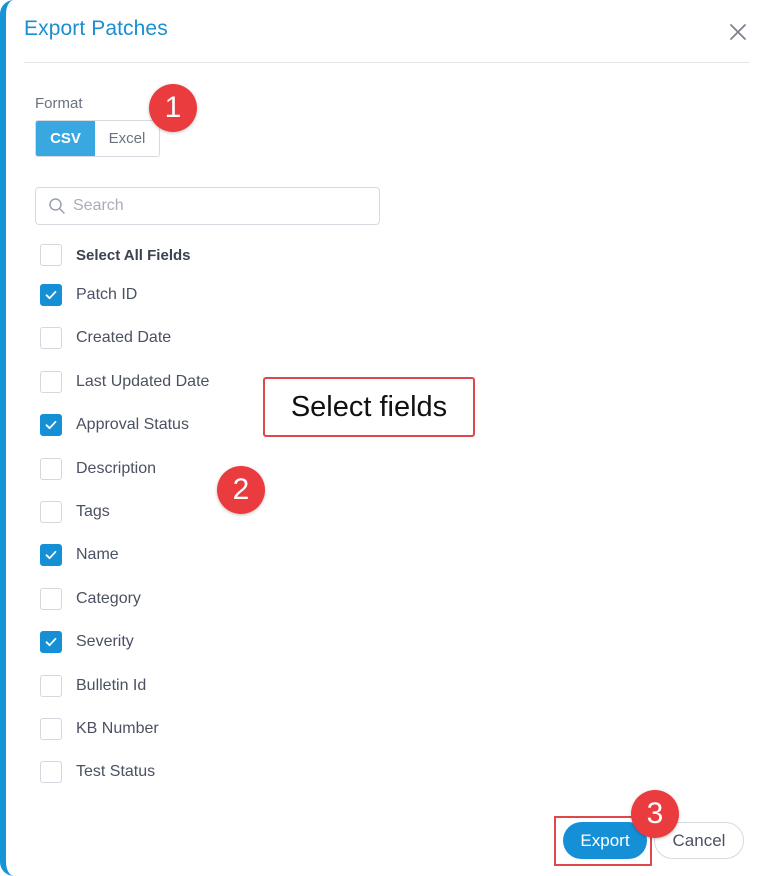 This screenshot has width=765, height=876. Describe the element at coordinates (116, 468) in the screenshot. I see `field-label: Description` at that location.